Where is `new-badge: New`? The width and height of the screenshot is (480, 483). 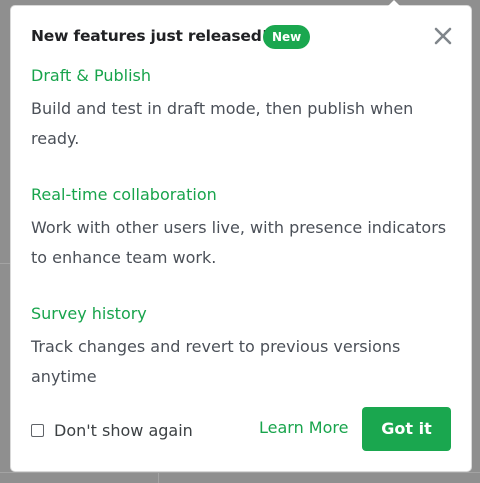
new-badge: New is located at coordinates (287, 37).